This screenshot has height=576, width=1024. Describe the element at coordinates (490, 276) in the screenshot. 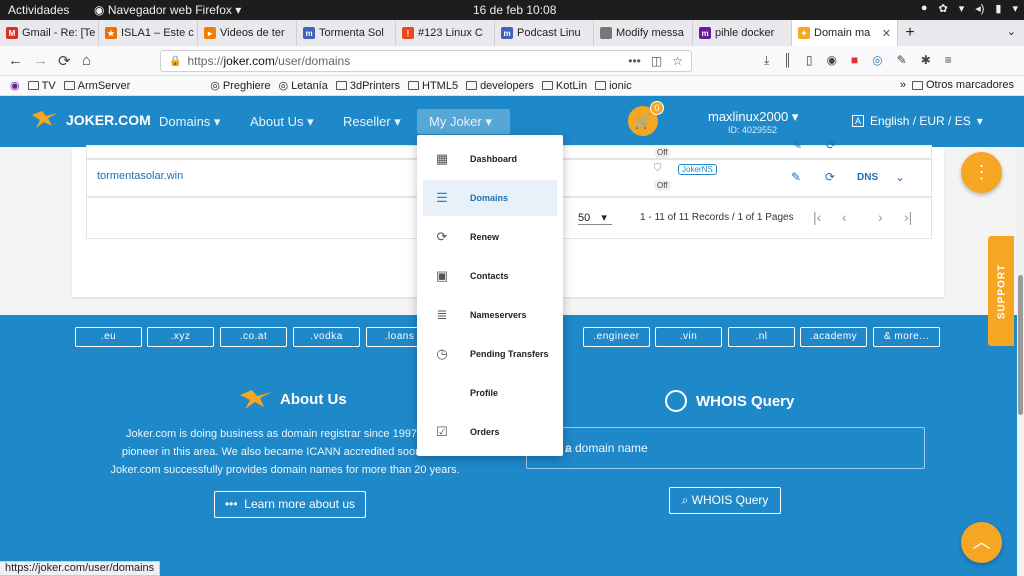

I see `menu-item-contacts: ▣ Contacts` at that location.